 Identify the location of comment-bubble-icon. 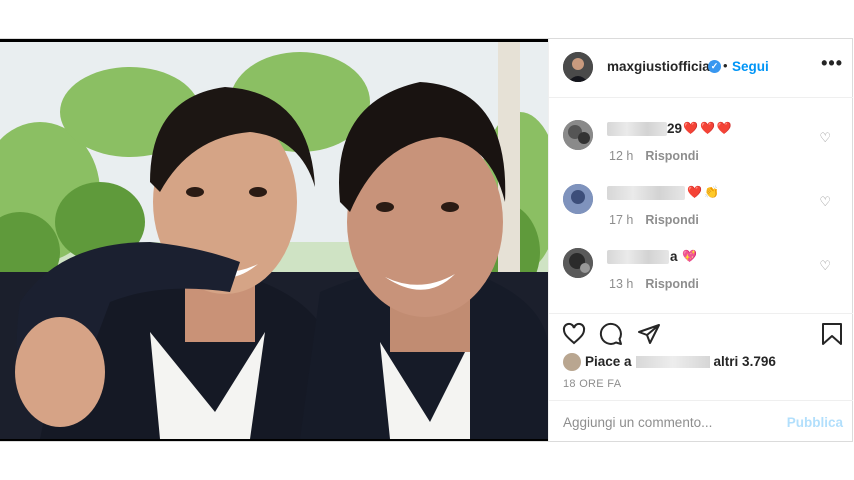
(611, 336).